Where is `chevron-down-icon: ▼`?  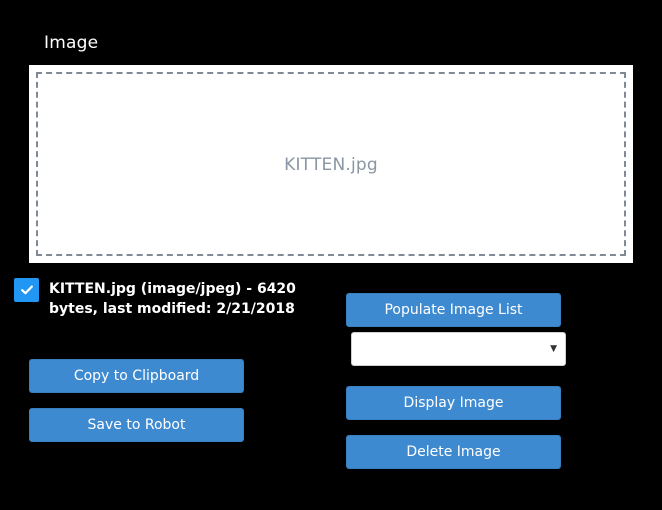
chevron-down-icon: ▼ is located at coordinates (553, 349).